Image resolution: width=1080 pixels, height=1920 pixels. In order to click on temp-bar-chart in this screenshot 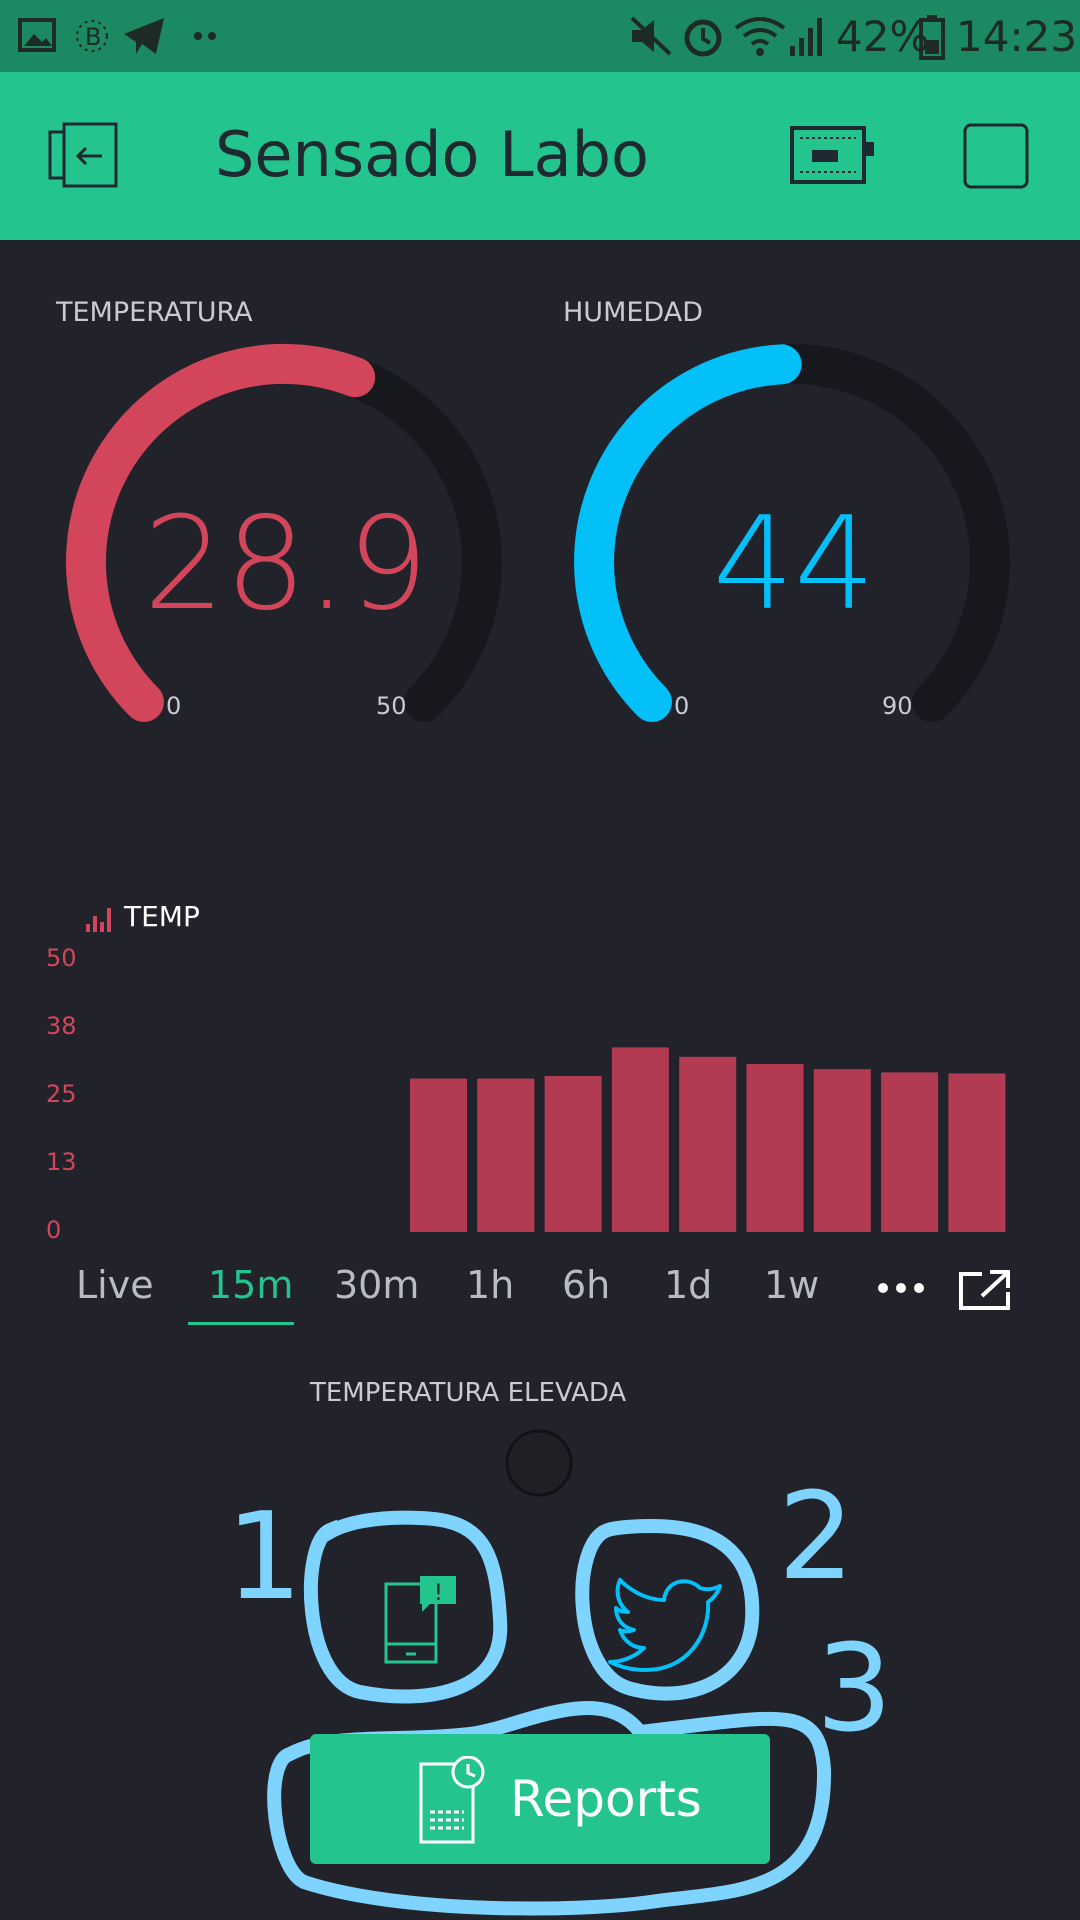, I will do `click(708, 1139)`.